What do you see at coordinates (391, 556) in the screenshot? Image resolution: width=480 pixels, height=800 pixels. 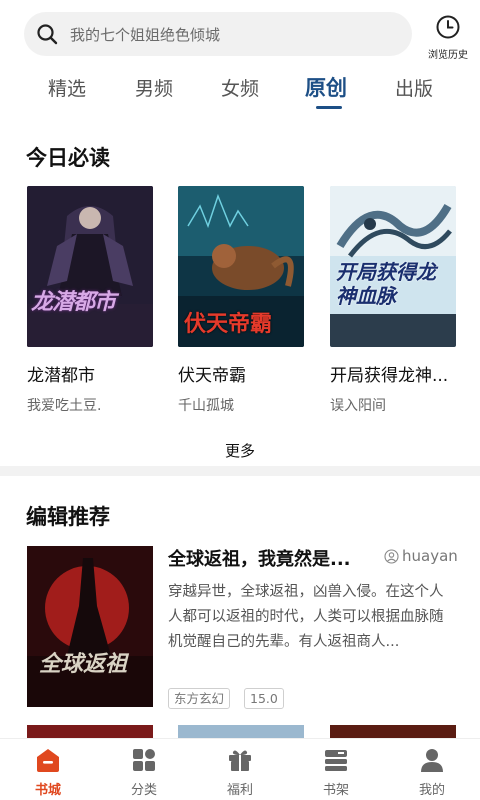 I see `author-icon` at bounding box center [391, 556].